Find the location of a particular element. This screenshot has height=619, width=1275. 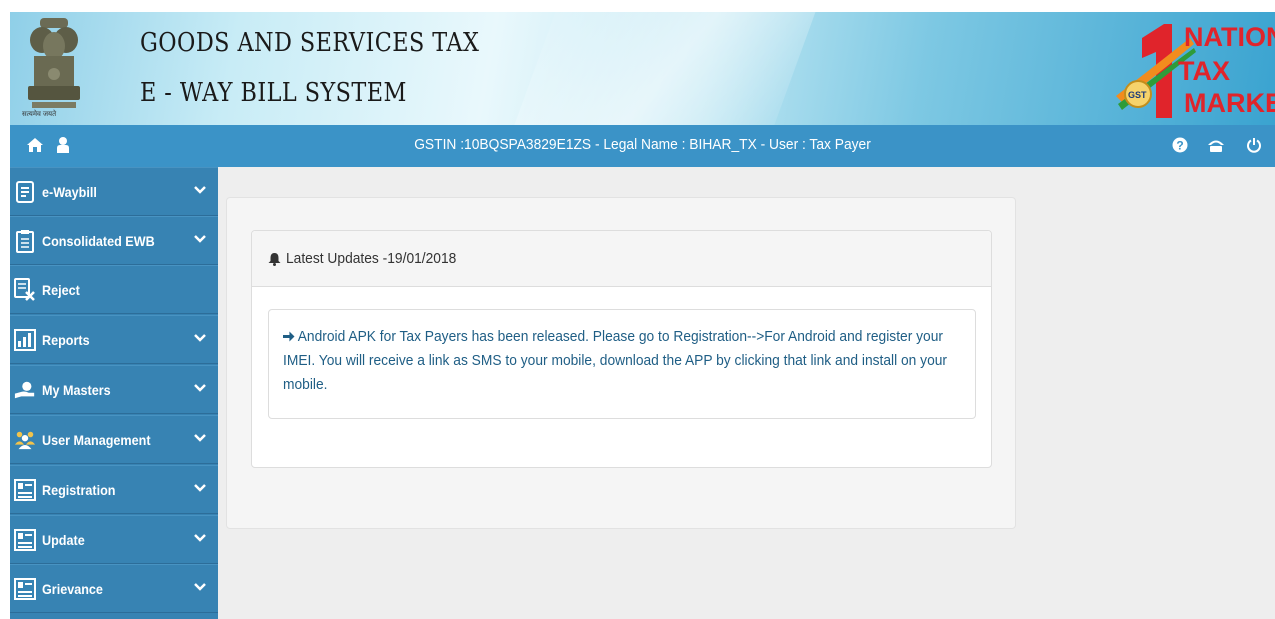

sidebar-item-label: e-Waybill is located at coordinates (69, 191).